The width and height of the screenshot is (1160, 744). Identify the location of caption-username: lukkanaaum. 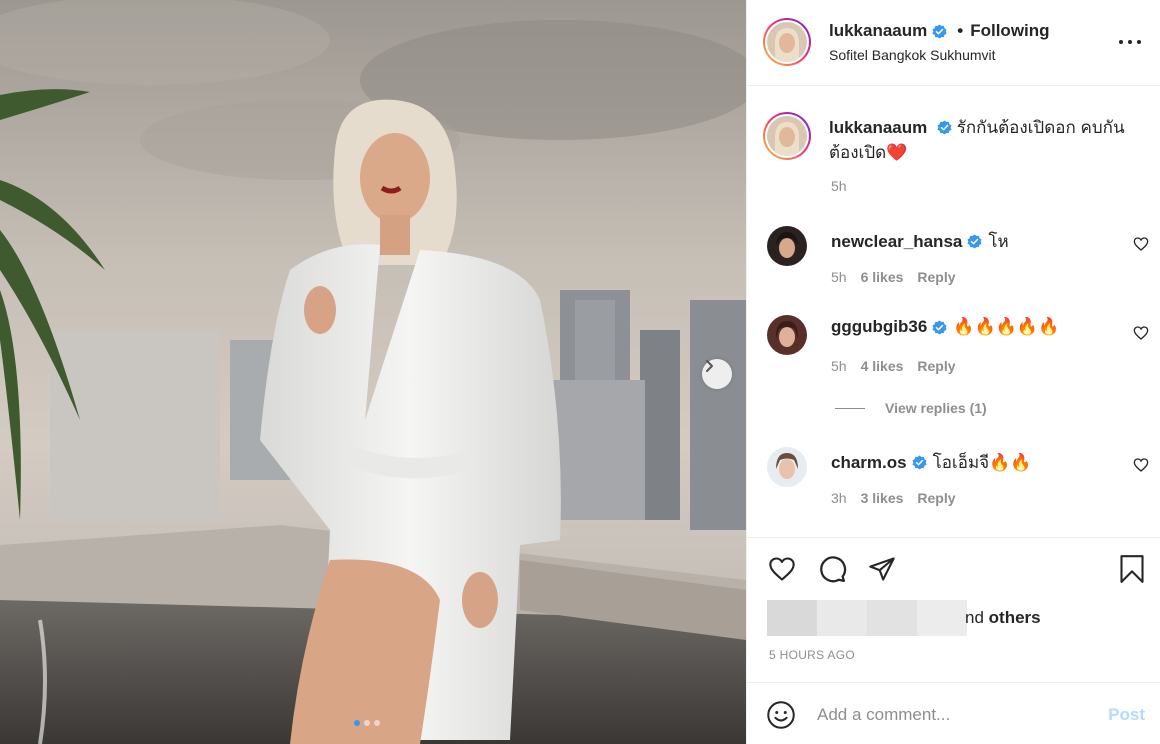
(878, 127).